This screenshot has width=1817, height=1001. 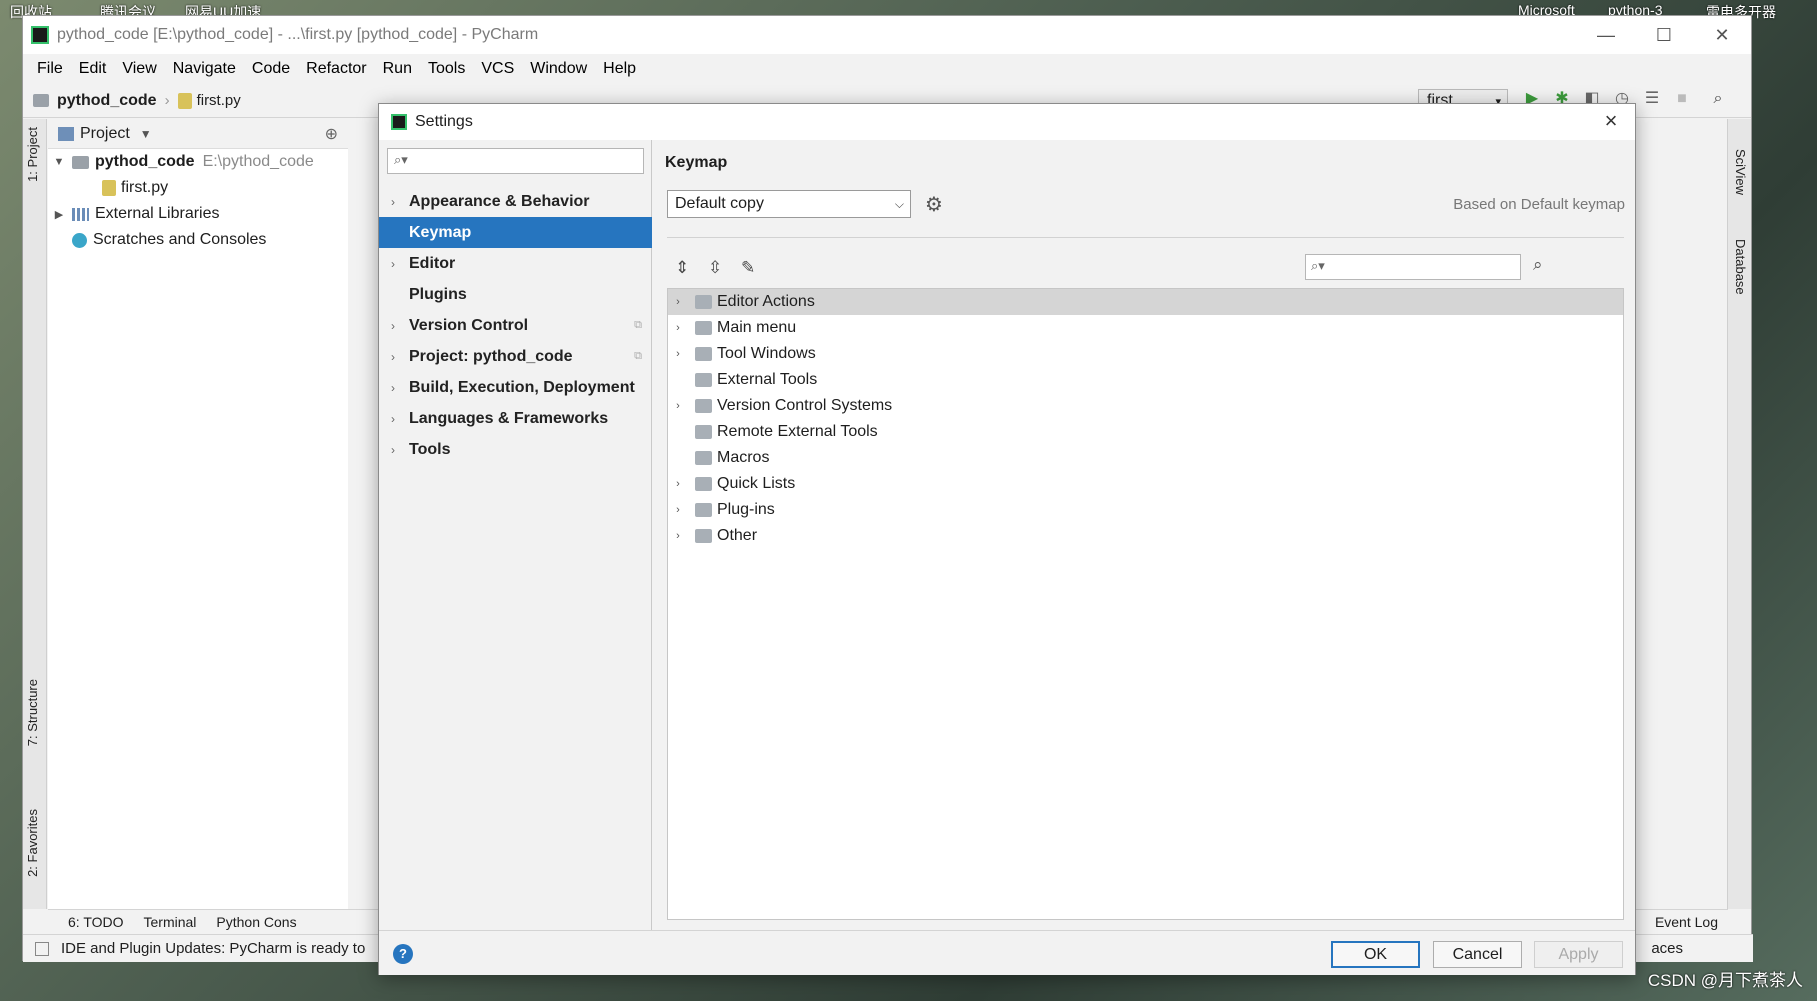 I want to click on close-icon: ×, so click(x=1611, y=122).